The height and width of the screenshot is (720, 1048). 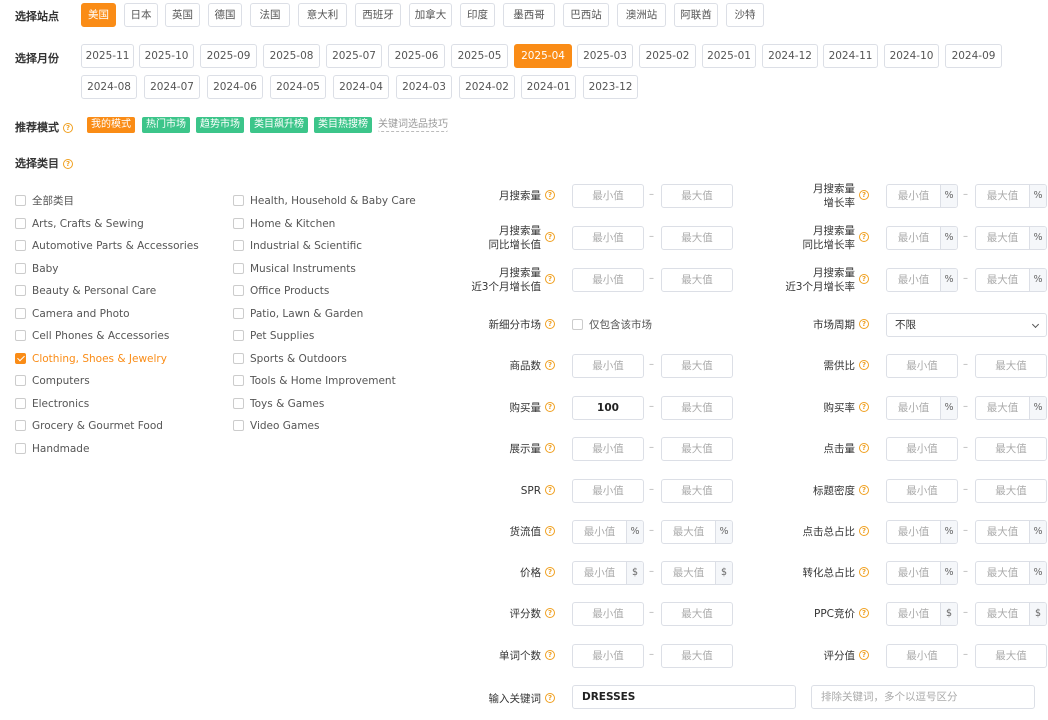 What do you see at coordinates (697, 573) in the screenshot?
I see `price-max-input: 最大值 $` at bounding box center [697, 573].